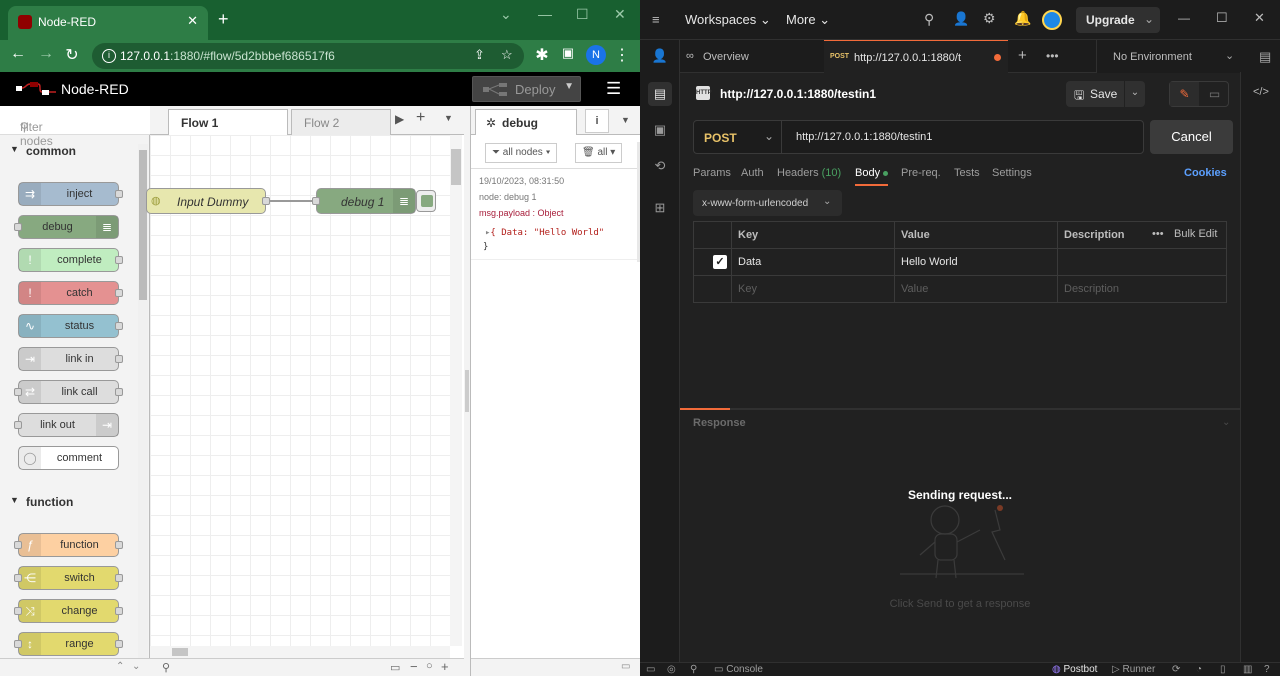 The image size is (1280, 676). What do you see at coordinates (1214, 94) in the screenshot?
I see `comment-icon: ▭` at bounding box center [1214, 94].